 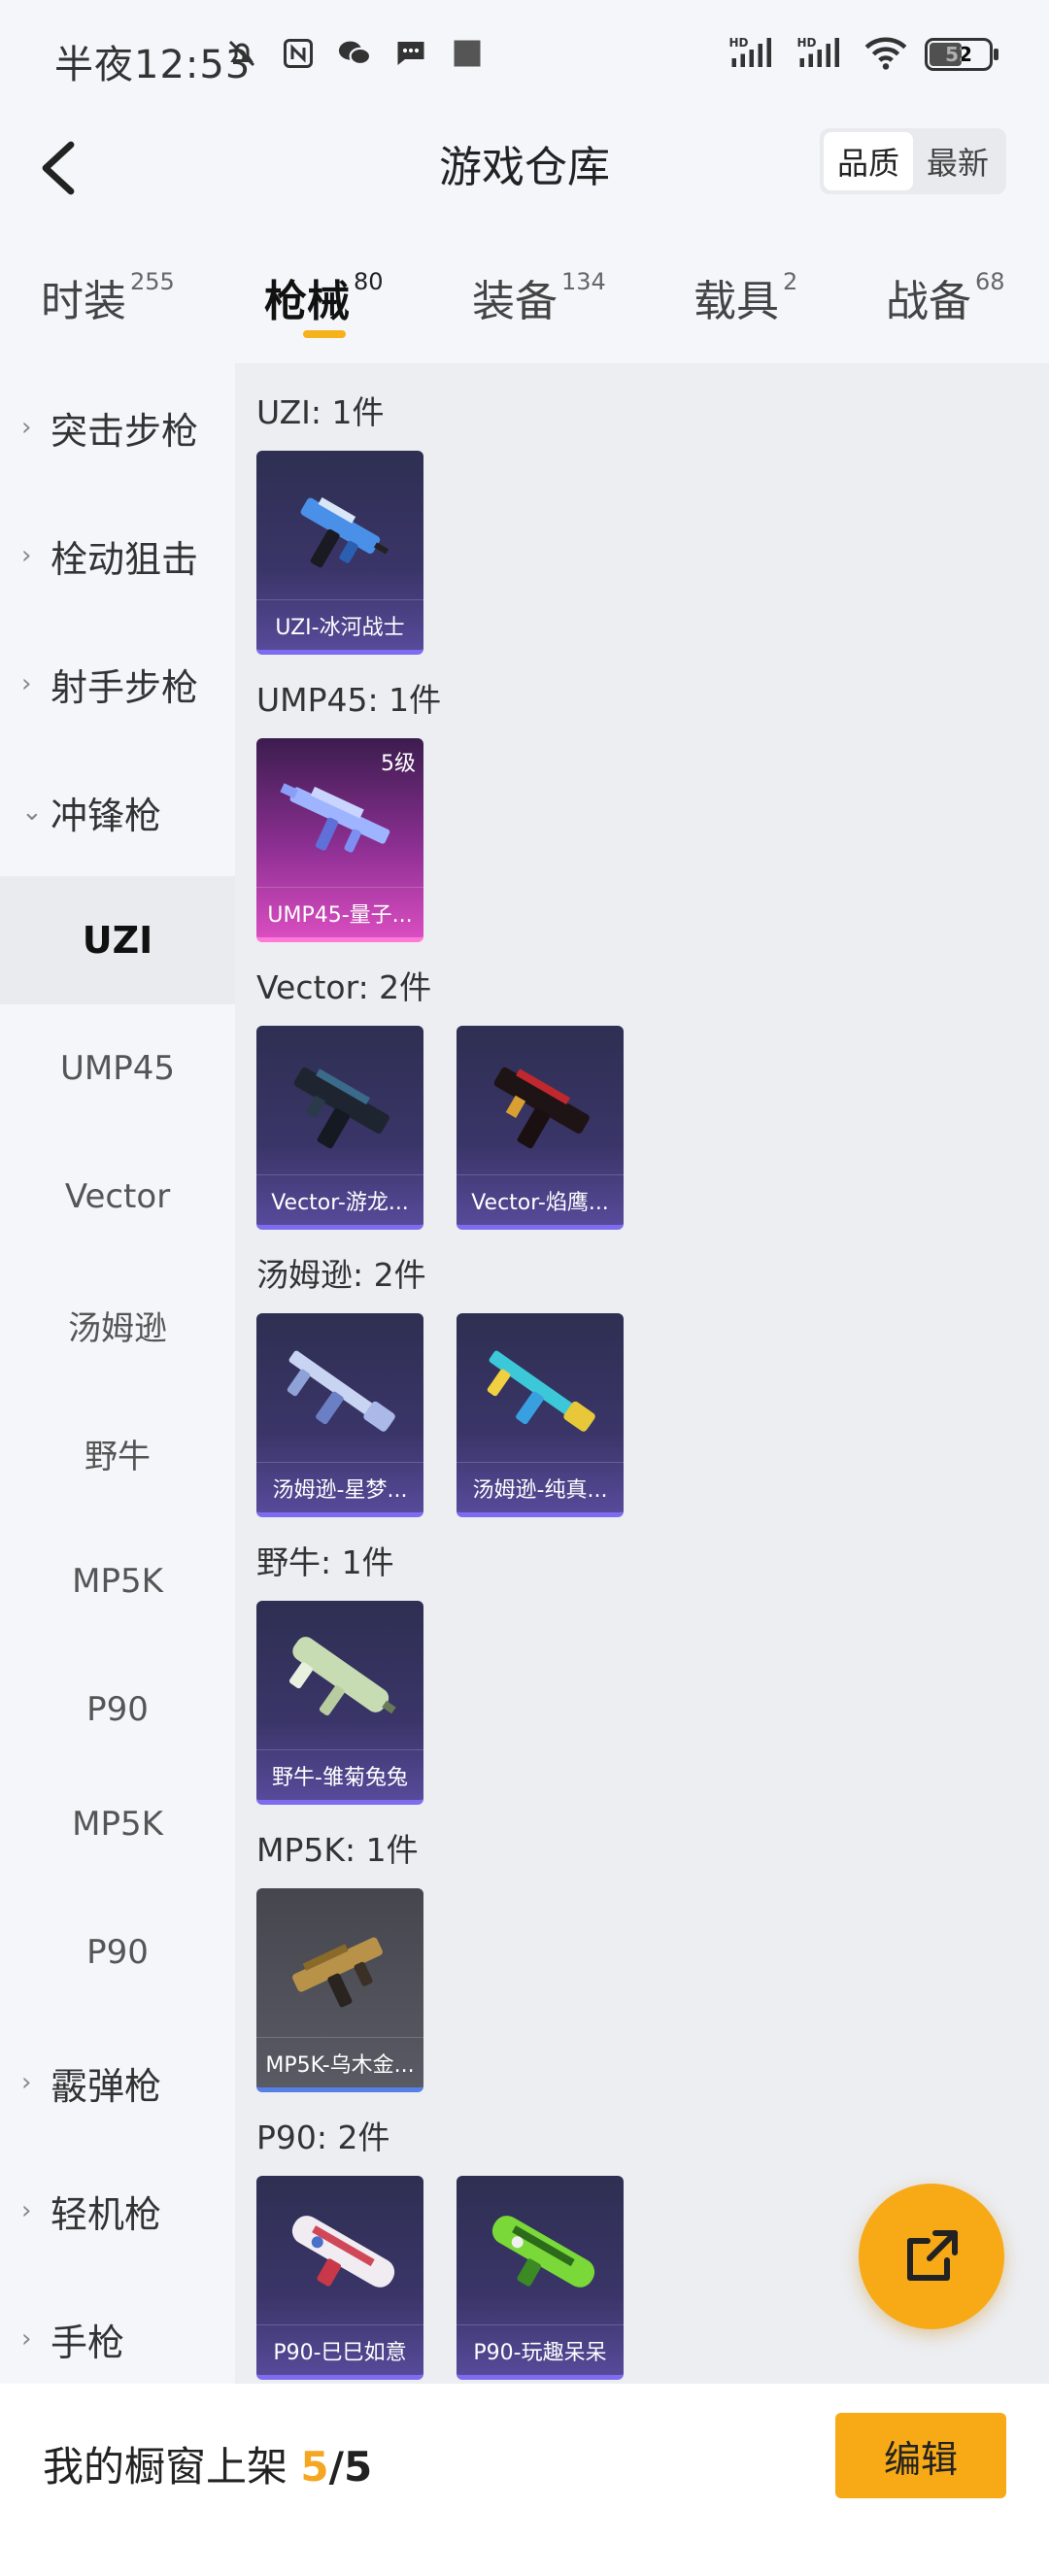 What do you see at coordinates (118, 1325) in the screenshot?
I see `nav-sub-thompson: 汤姆逊` at bounding box center [118, 1325].